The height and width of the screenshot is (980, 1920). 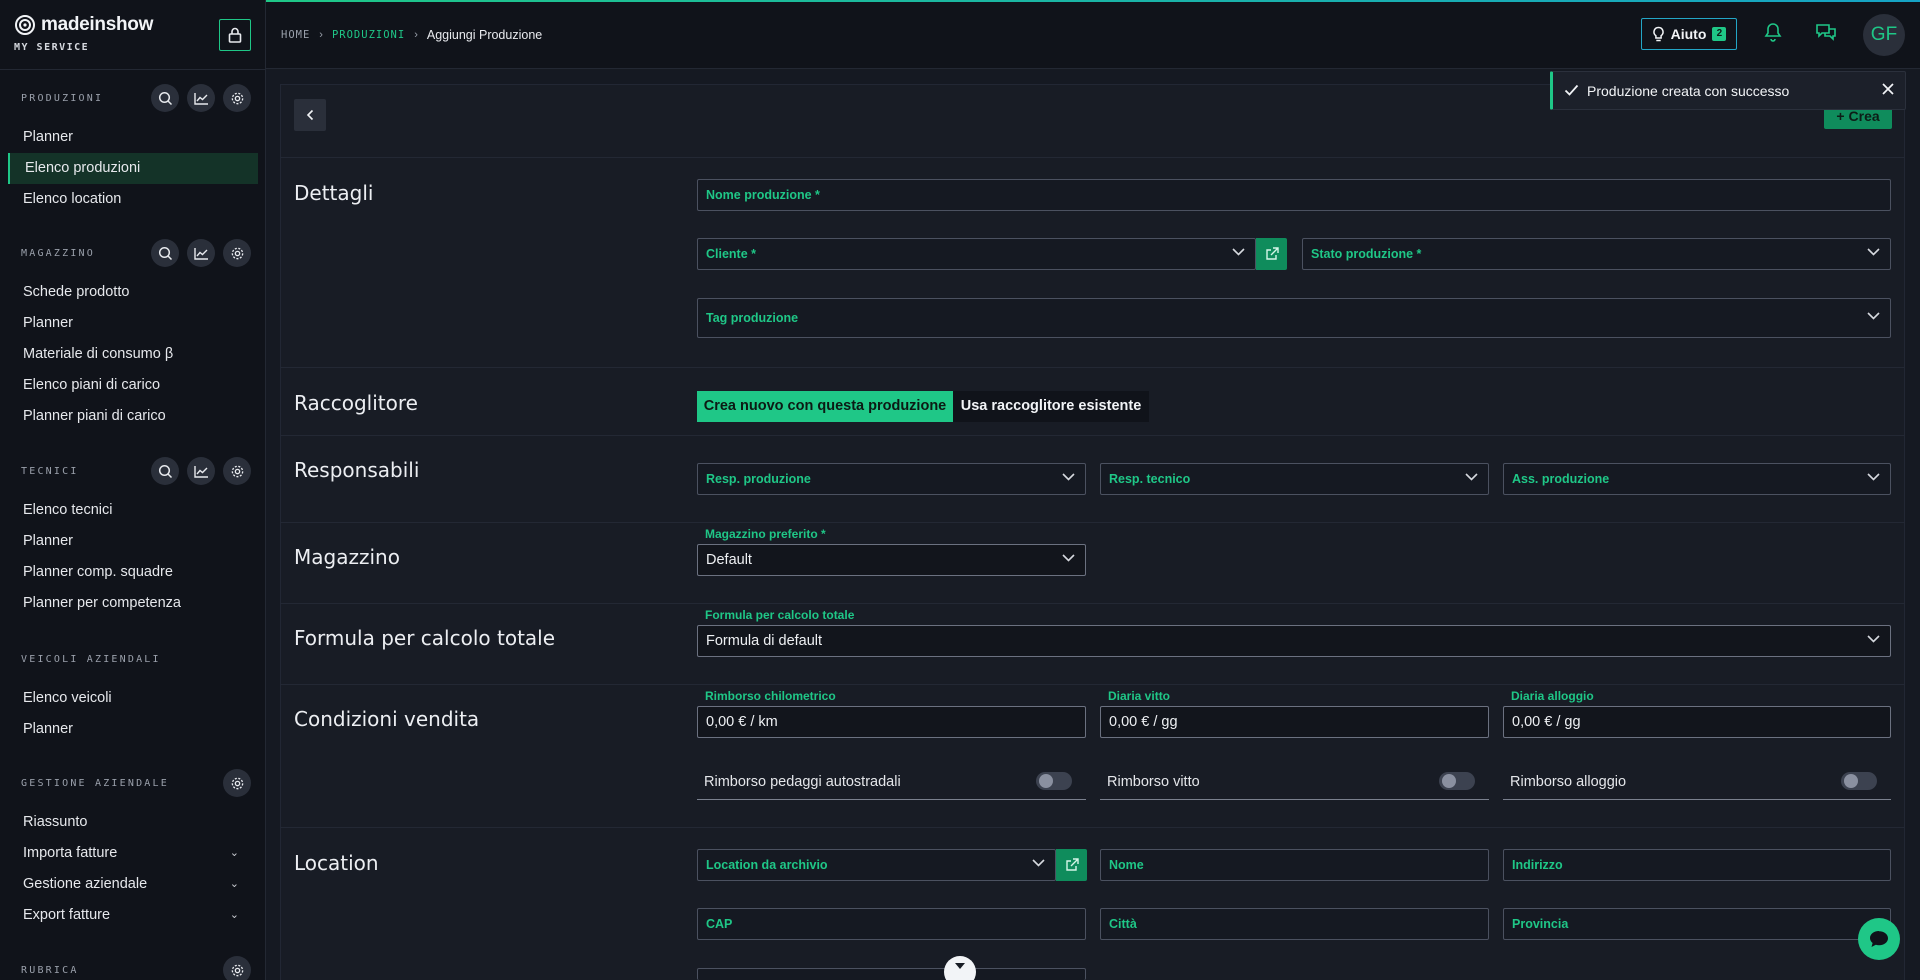 I want to click on section-condizioni-title: Condizioni vendita, so click(x=387, y=719).